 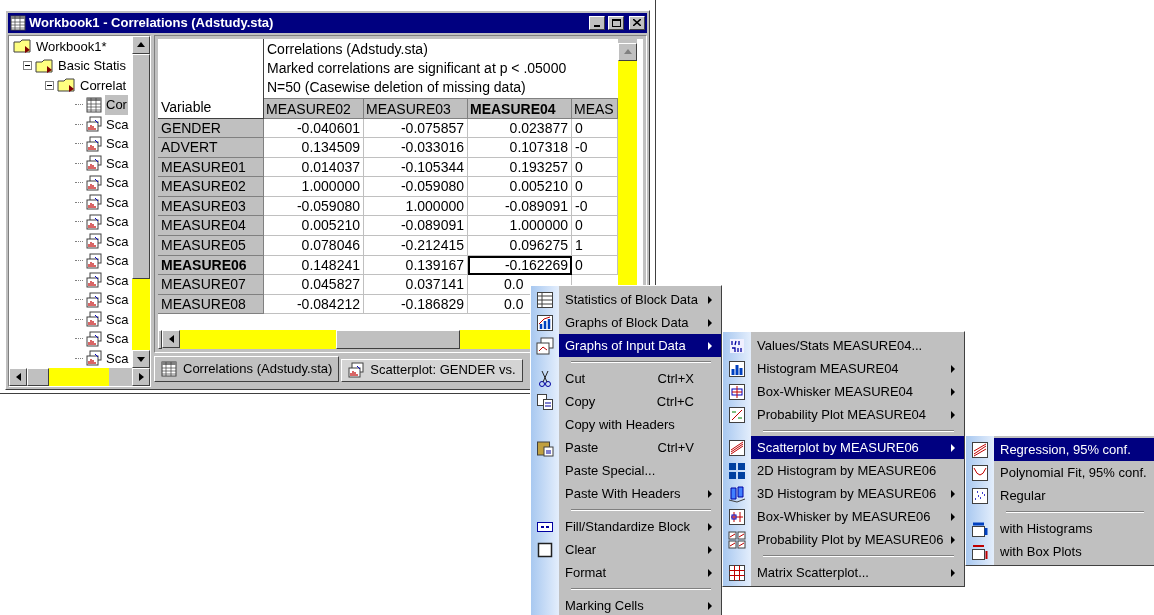 What do you see at coordinates (595, 108) in the screenshot?
I see `column-header: MEAS` at bounding box center [595, 108].